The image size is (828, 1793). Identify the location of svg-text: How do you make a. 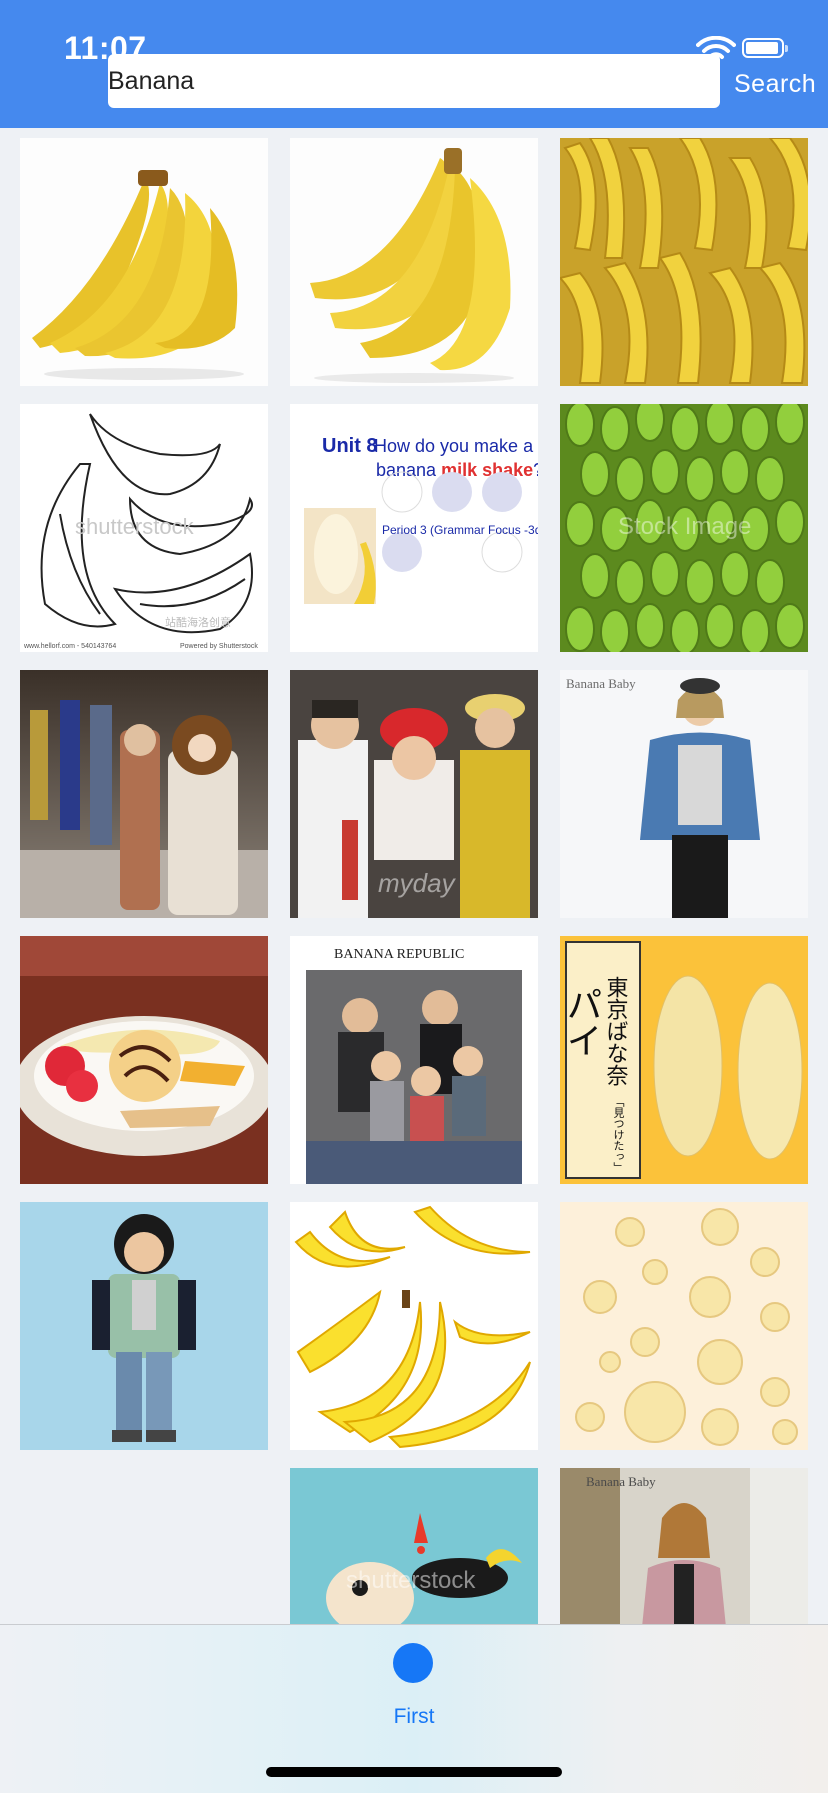
(454, 446).